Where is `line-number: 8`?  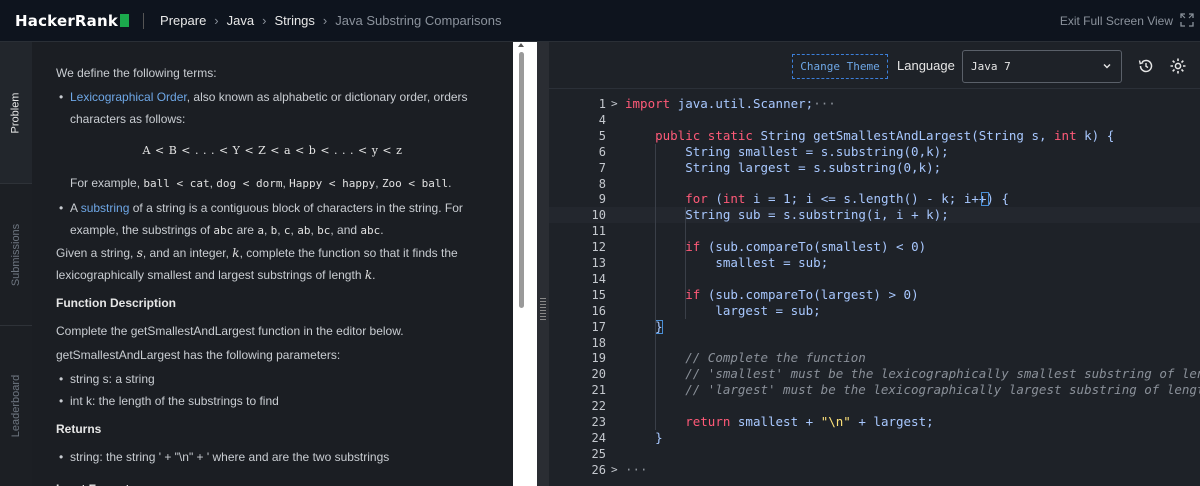
line-number: 8 is located at coordinates (602, 183).